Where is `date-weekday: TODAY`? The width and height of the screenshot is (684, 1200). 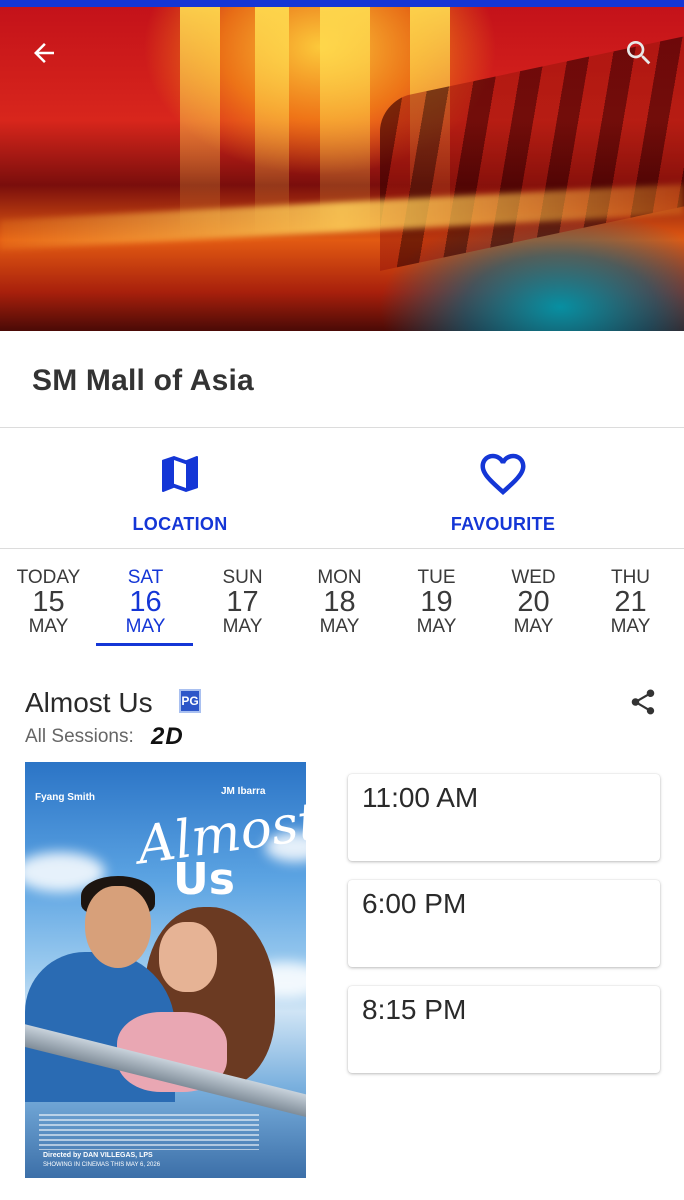
date-weekday: TODAY is located at coordinates (48, 577).